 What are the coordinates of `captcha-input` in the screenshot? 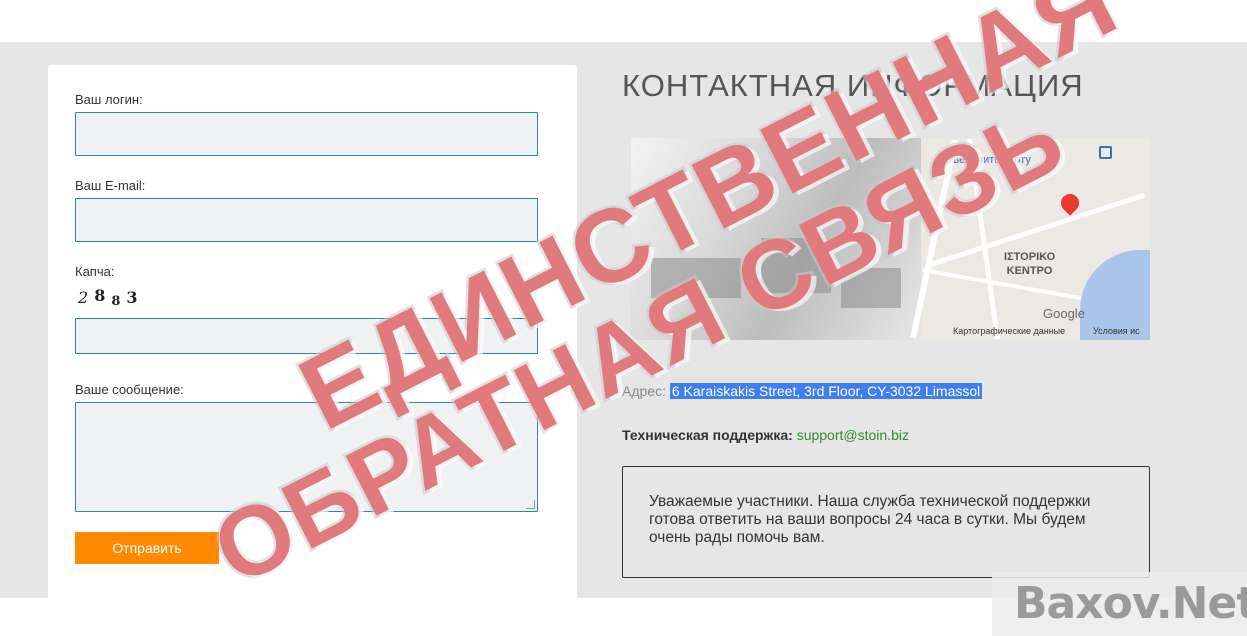 It's located at (306, 336).